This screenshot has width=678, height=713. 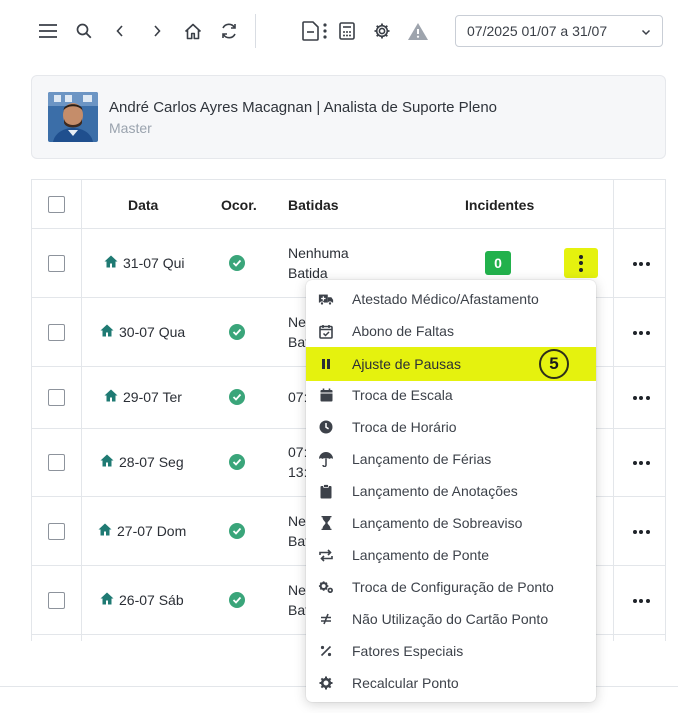 I want to click on table-header: Data Ocor. Batidas Incidentes, so click(x=348, y=204).